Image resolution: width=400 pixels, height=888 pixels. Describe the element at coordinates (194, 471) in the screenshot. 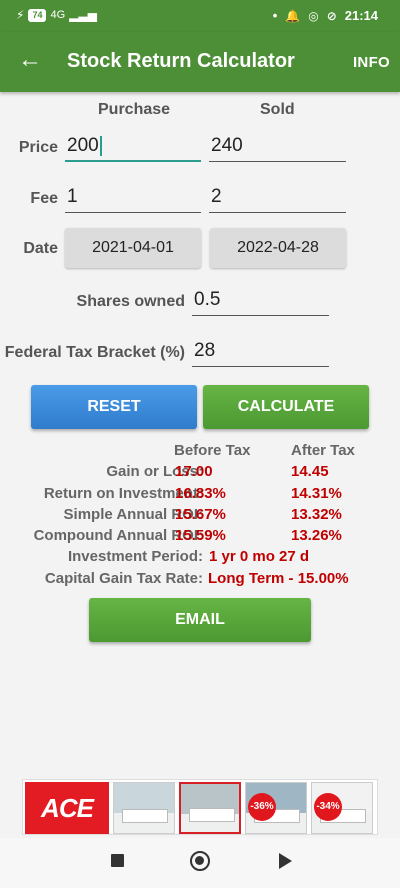

I see `gain-loss-before: 17.00` at that location.